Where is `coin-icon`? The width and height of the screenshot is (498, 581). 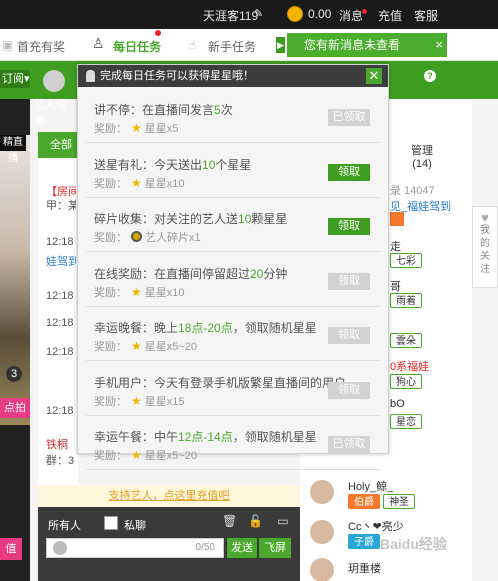
coin-icon is located at coordinates (295, 14).